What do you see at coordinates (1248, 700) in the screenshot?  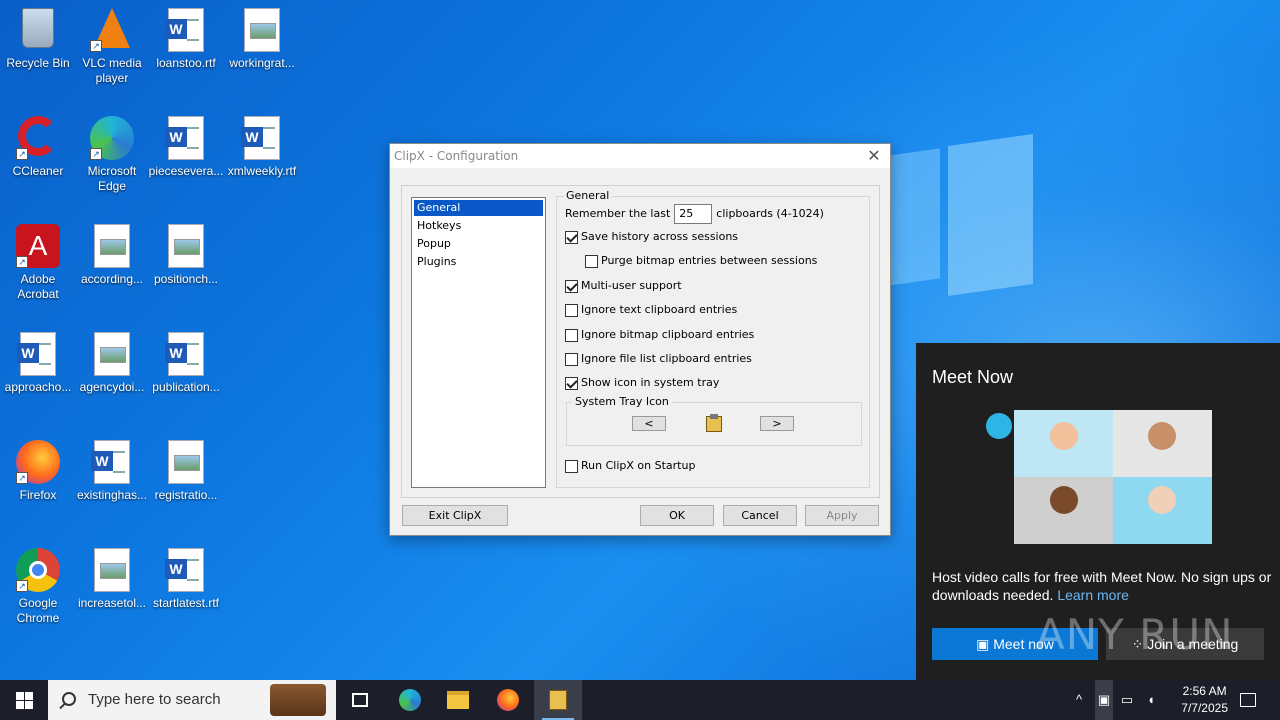 I see `notification-center-icon` at bounding box center [1248, 700].